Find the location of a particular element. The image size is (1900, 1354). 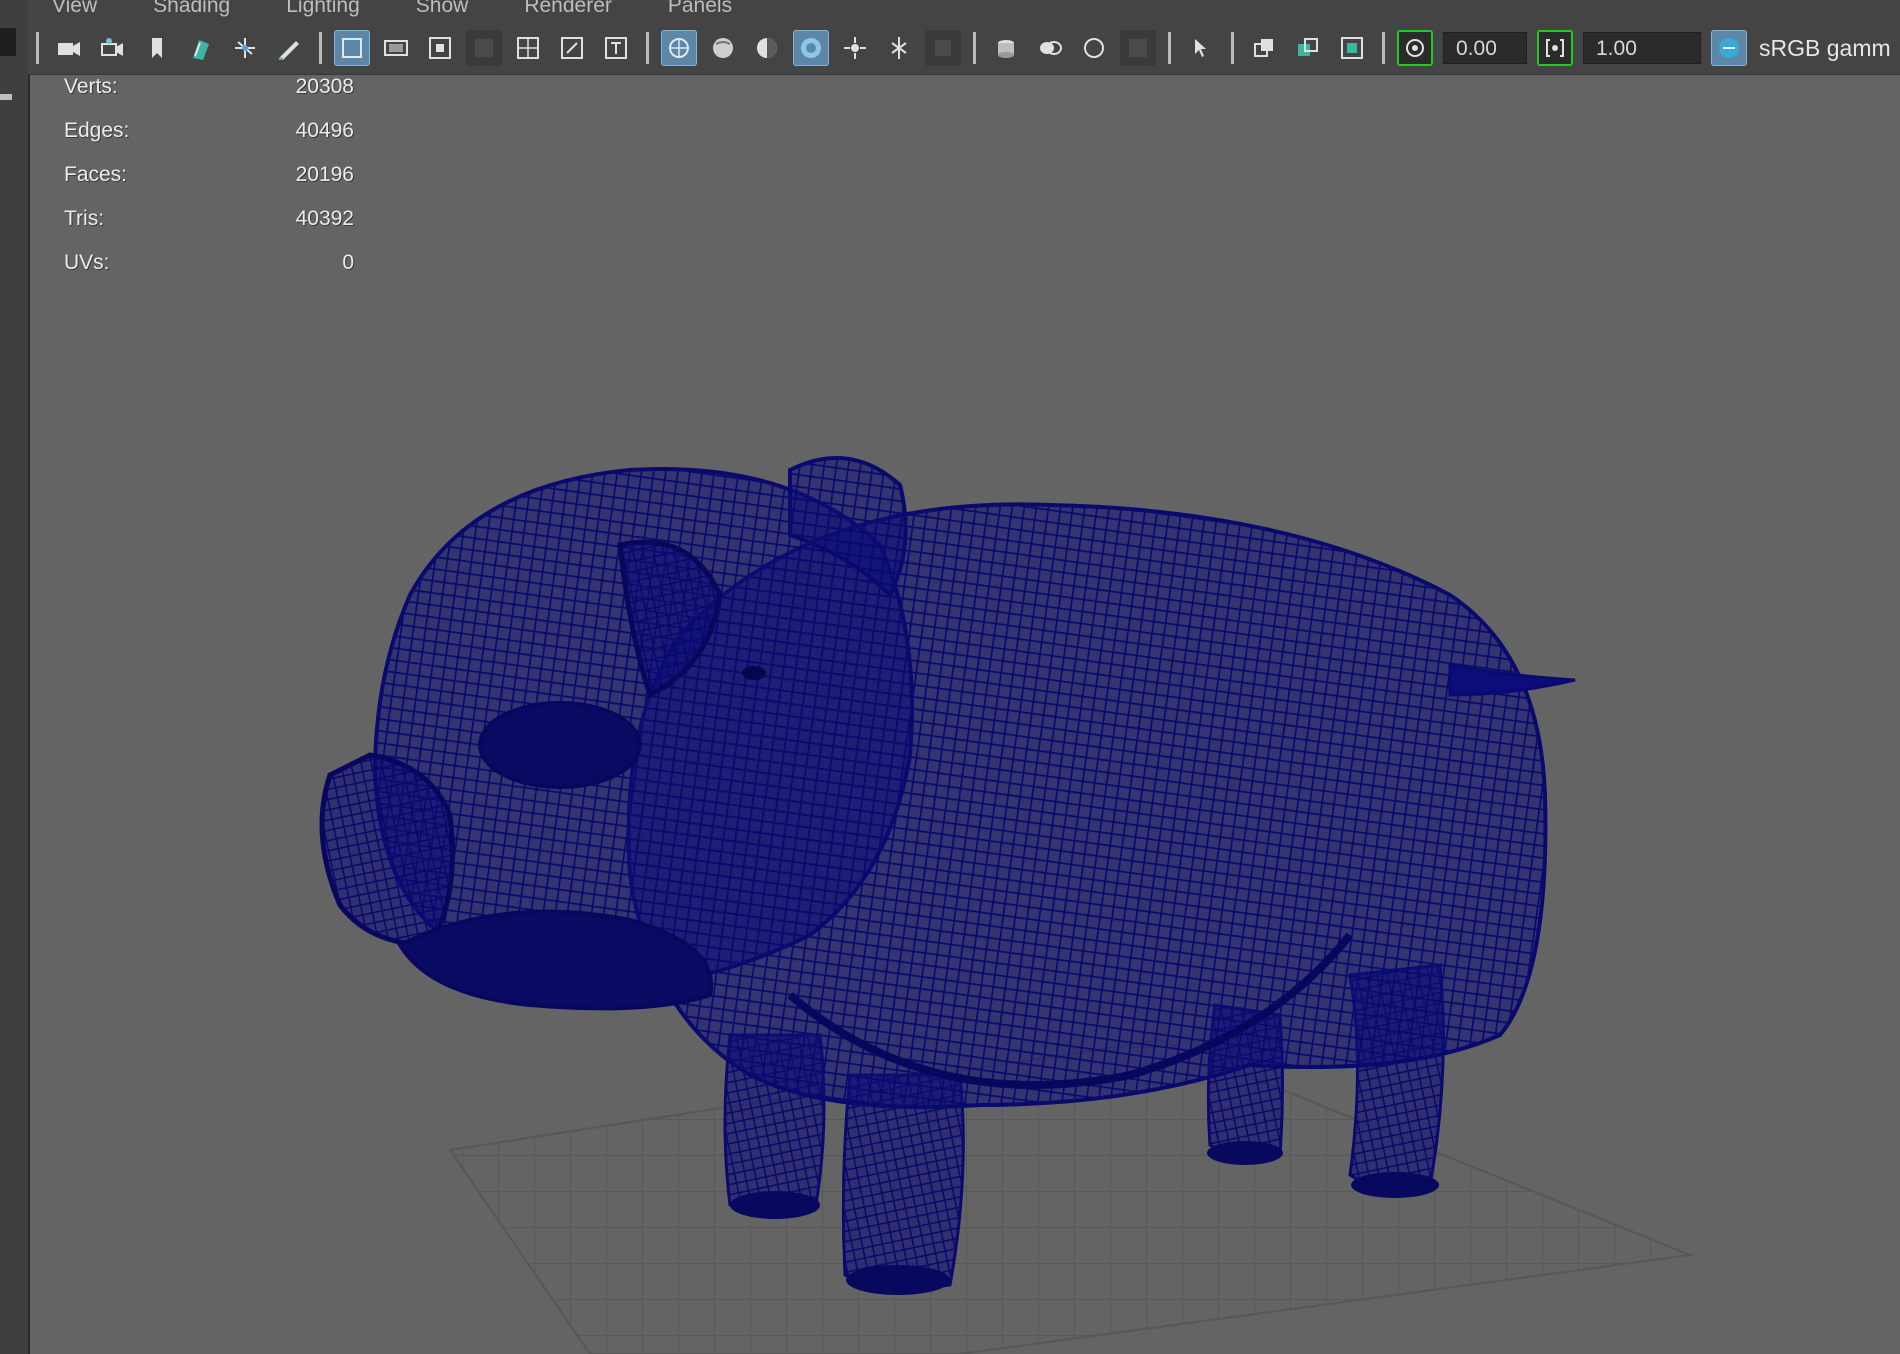

camera-sequence-icon is located at coordinates (1308, 48).